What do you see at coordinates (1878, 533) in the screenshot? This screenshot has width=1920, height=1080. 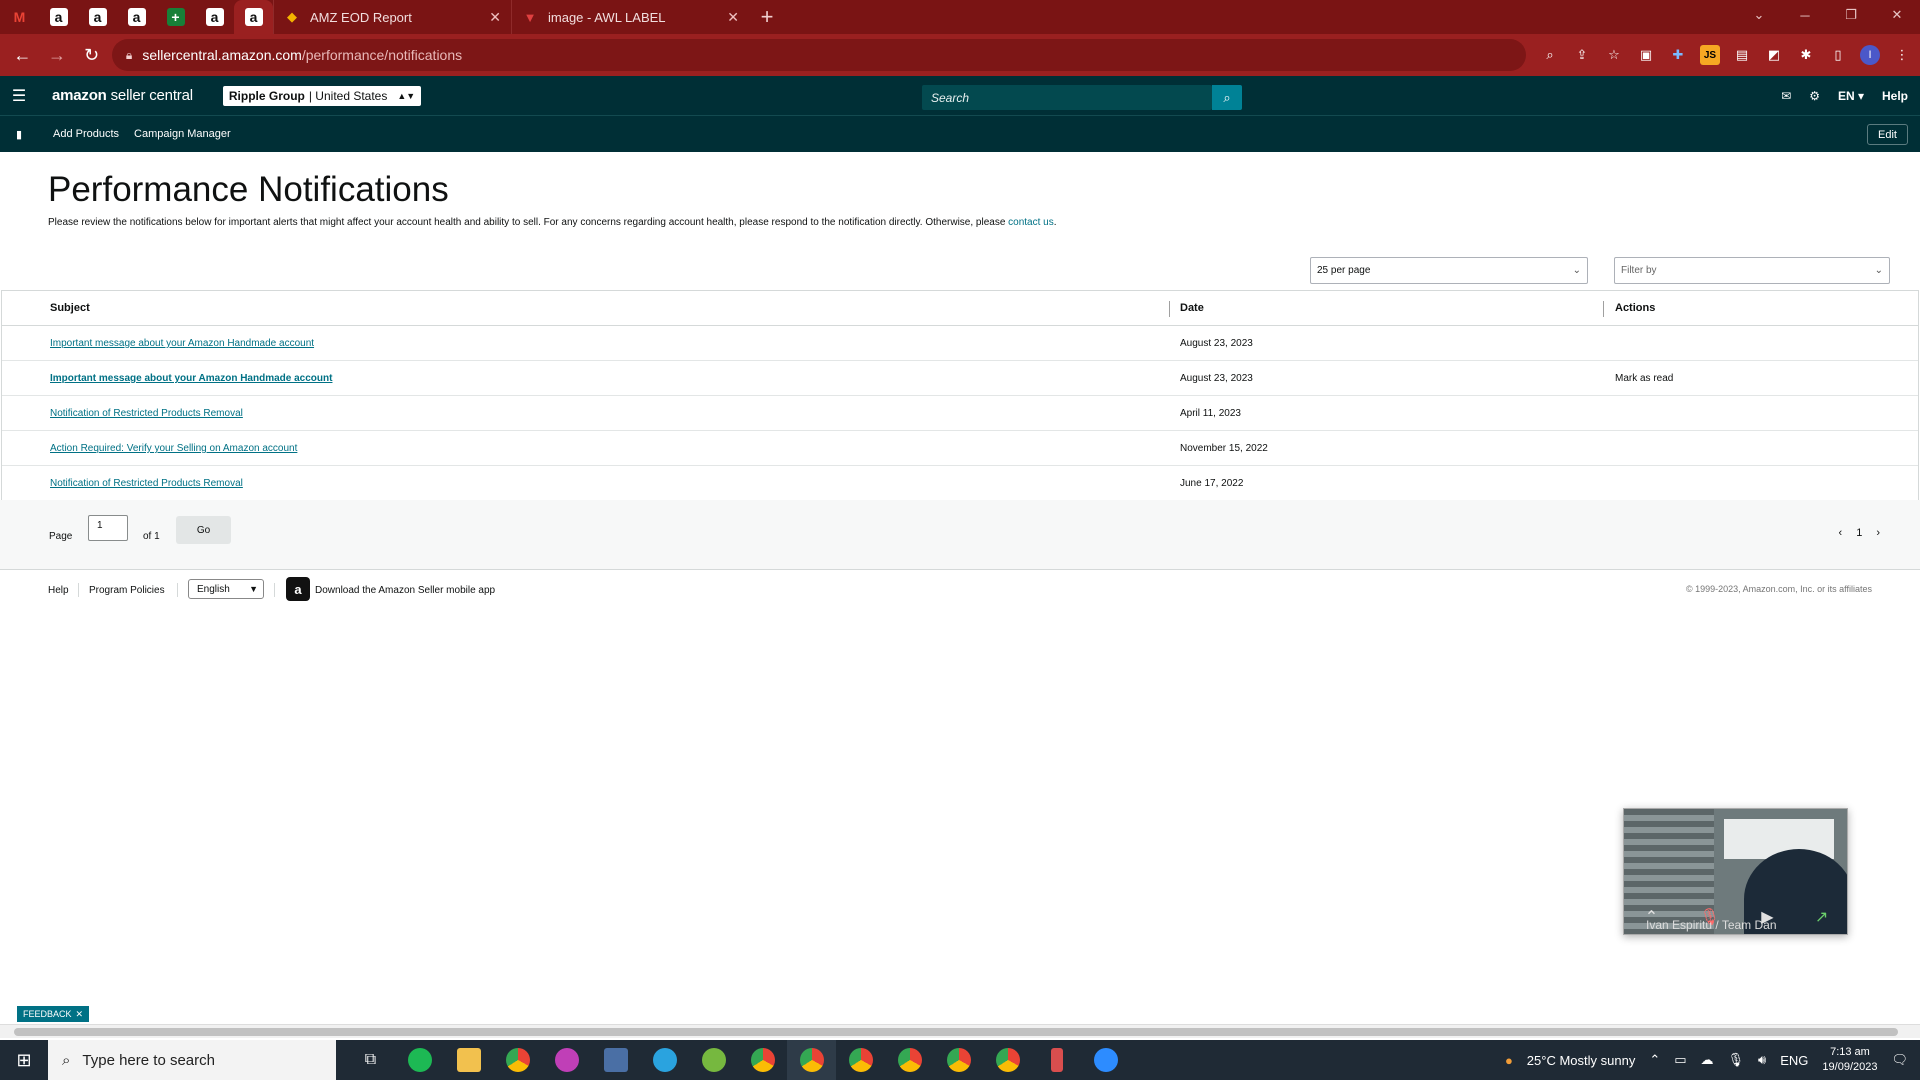 I see `chevron-right-icon: ›` at bounding box center [1878, 533].